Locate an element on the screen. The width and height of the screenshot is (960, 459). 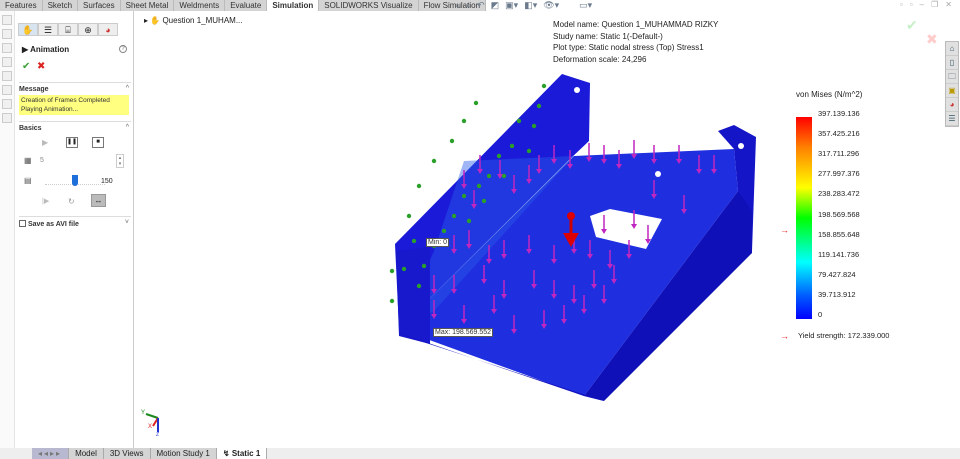
tab-scroll-buttons: ◂◂▸▸ is located at coordinates (51, 453).